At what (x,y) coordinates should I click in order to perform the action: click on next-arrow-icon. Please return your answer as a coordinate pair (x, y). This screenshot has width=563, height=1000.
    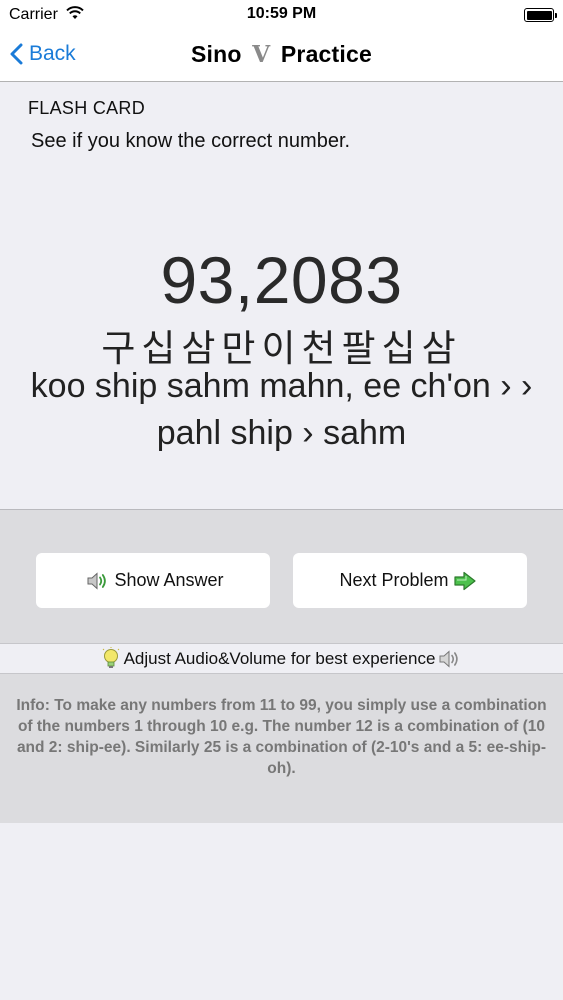
    Looking at the image, I should click on (464, 580).